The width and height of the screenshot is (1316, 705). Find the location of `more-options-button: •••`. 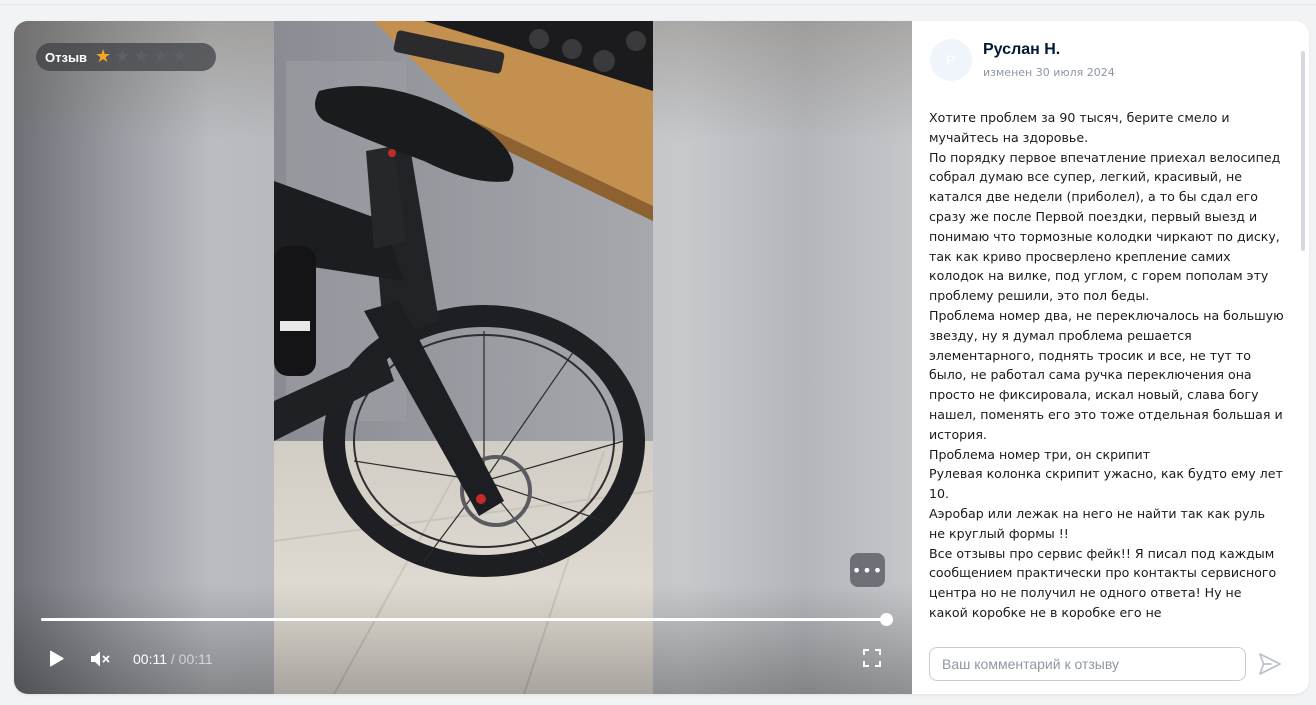

more-options-button: ••• is located at coordinates (867, 570).